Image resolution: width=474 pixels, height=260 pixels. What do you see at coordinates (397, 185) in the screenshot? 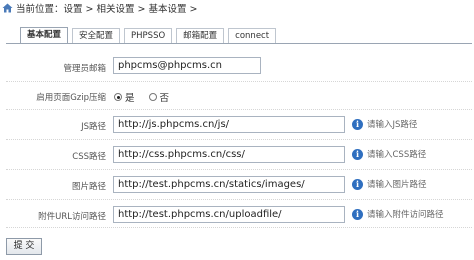
I see `img-path-hint-text: 请输入图片路径` at bounding box center [397, 185].